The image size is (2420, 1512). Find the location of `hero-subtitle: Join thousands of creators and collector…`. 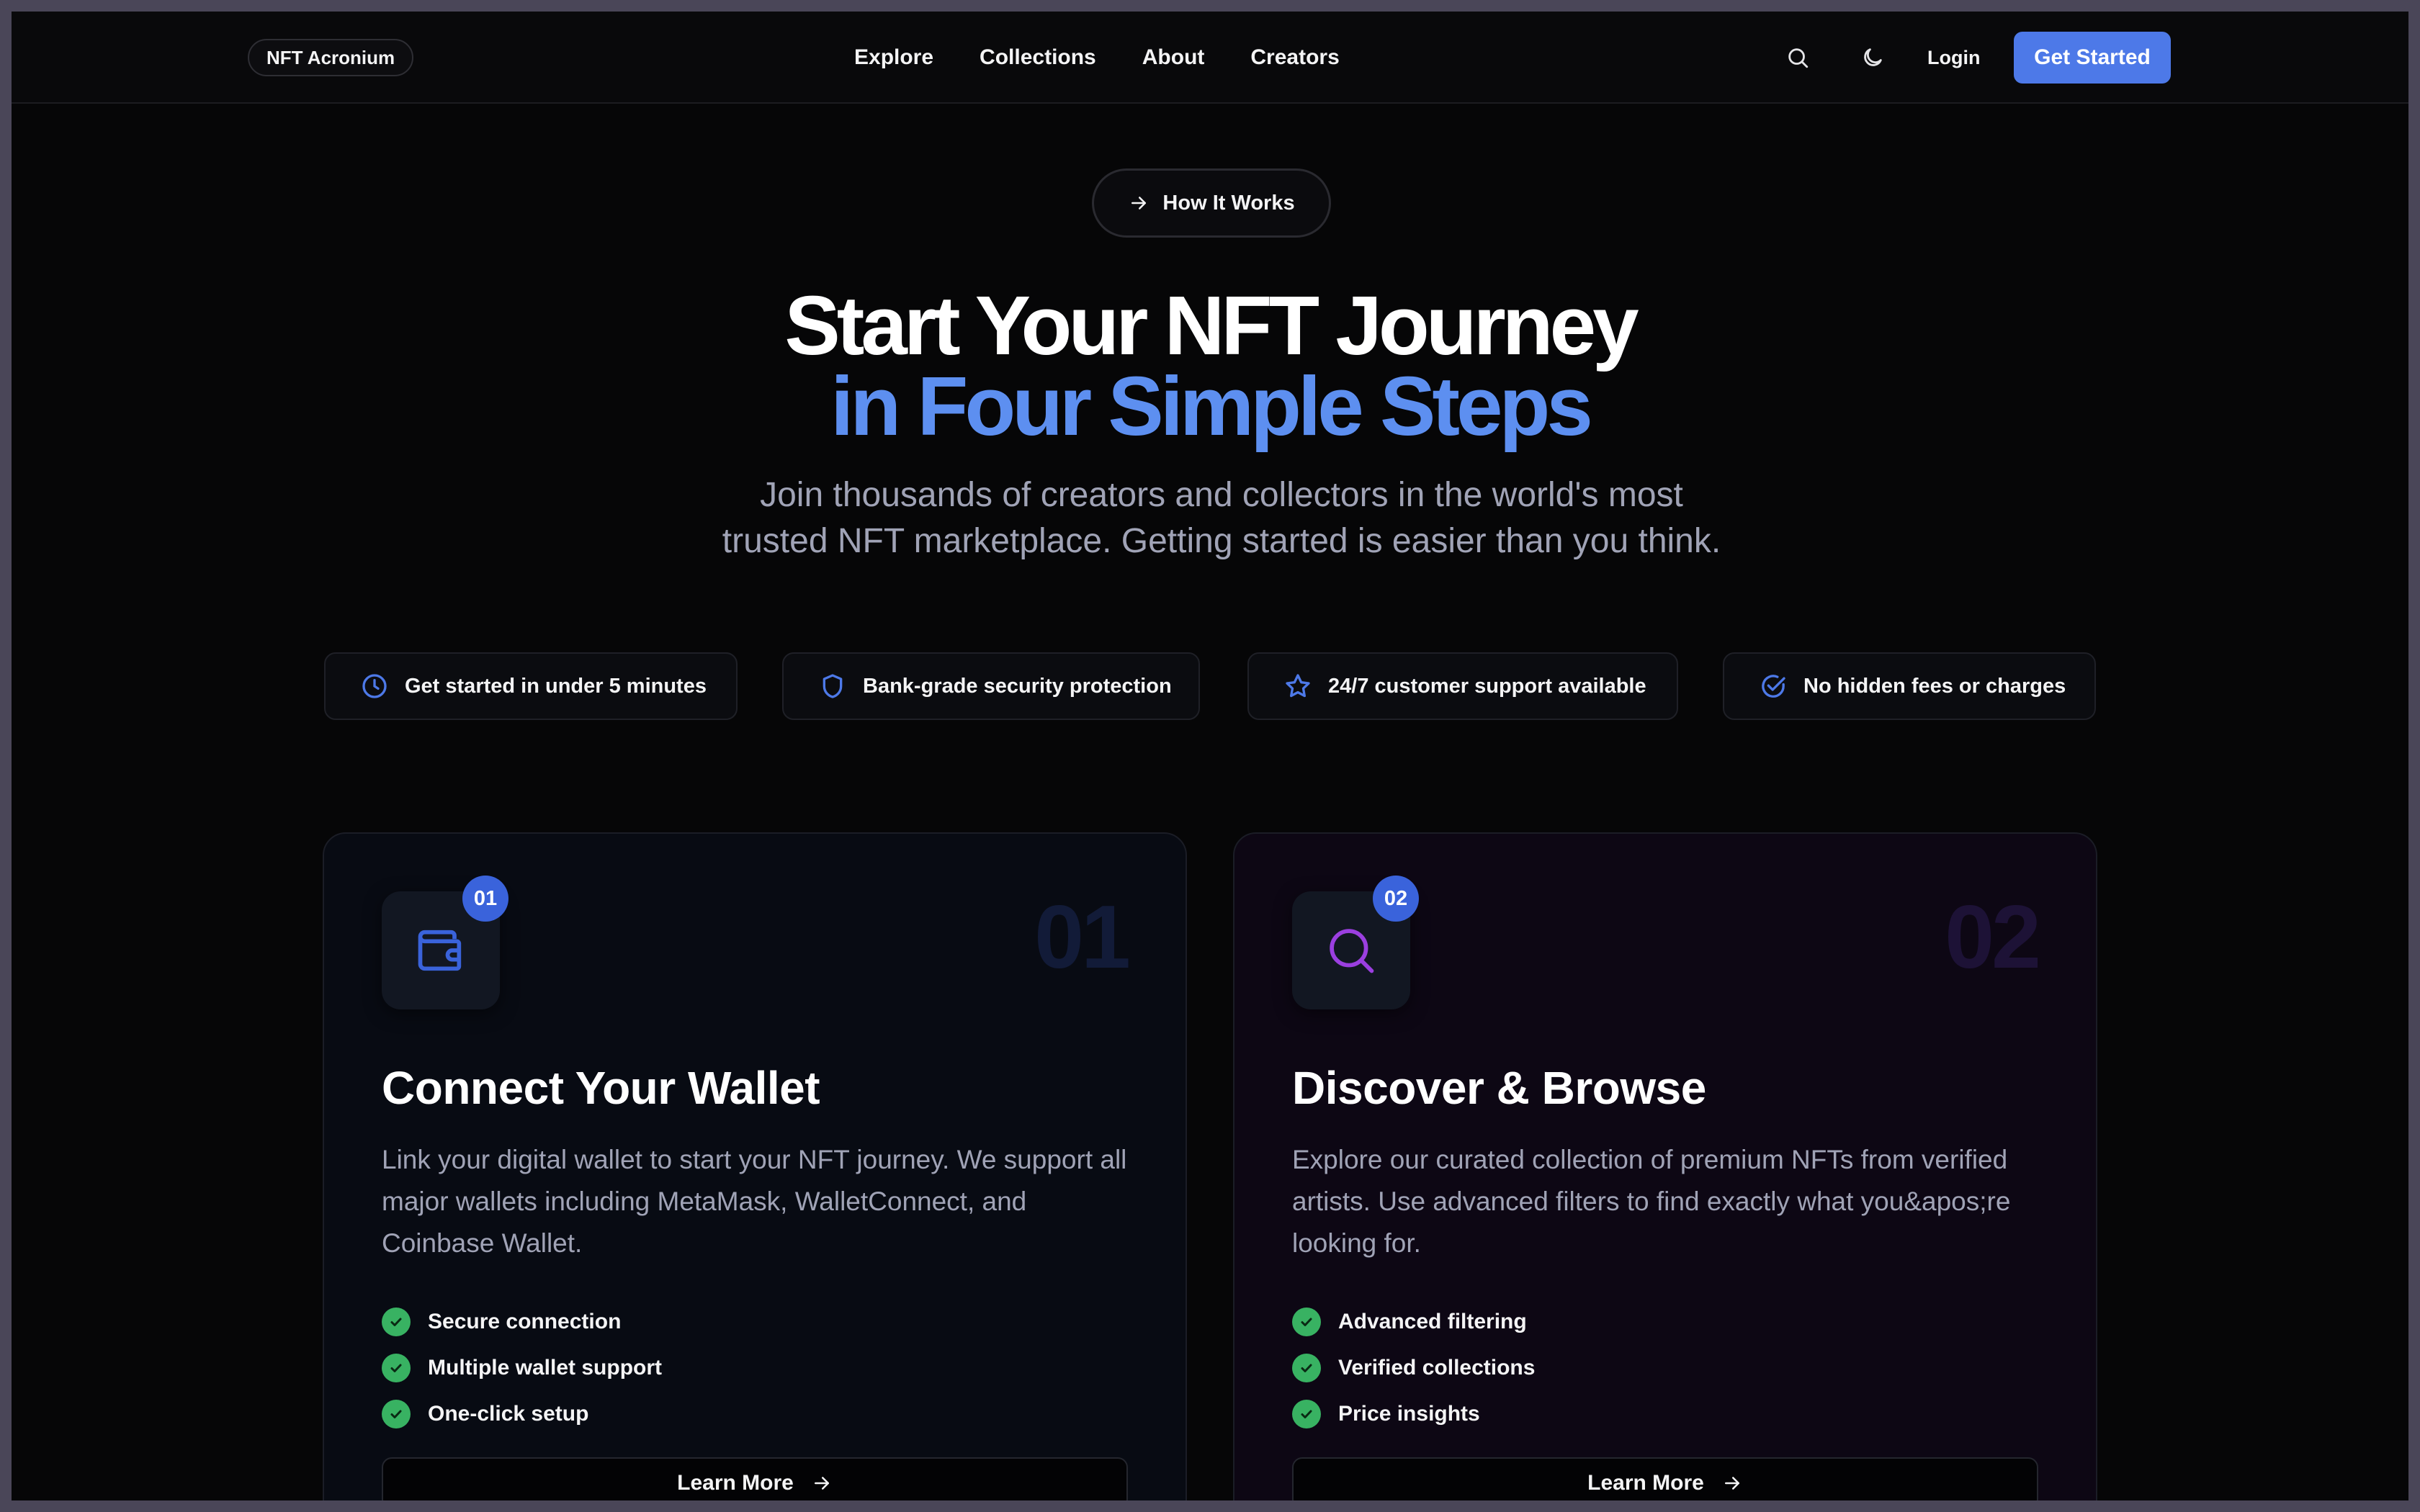

hero-subtitle: Join thousands of creators and collector… is located at coordinates (1221, 518).